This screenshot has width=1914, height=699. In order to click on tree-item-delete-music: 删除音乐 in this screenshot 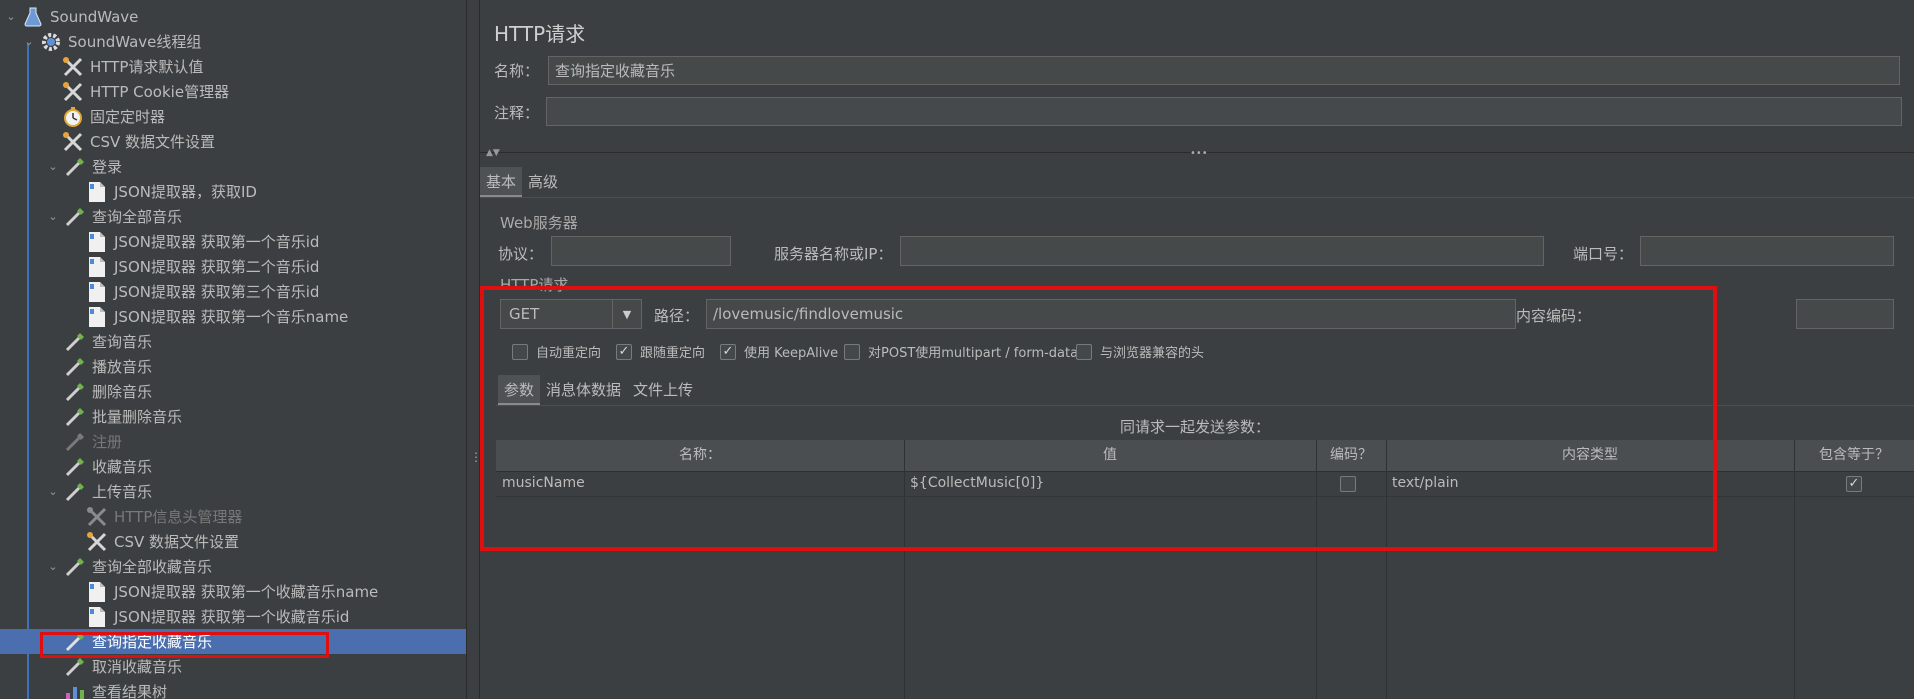, I will do `click(233, 391)`.